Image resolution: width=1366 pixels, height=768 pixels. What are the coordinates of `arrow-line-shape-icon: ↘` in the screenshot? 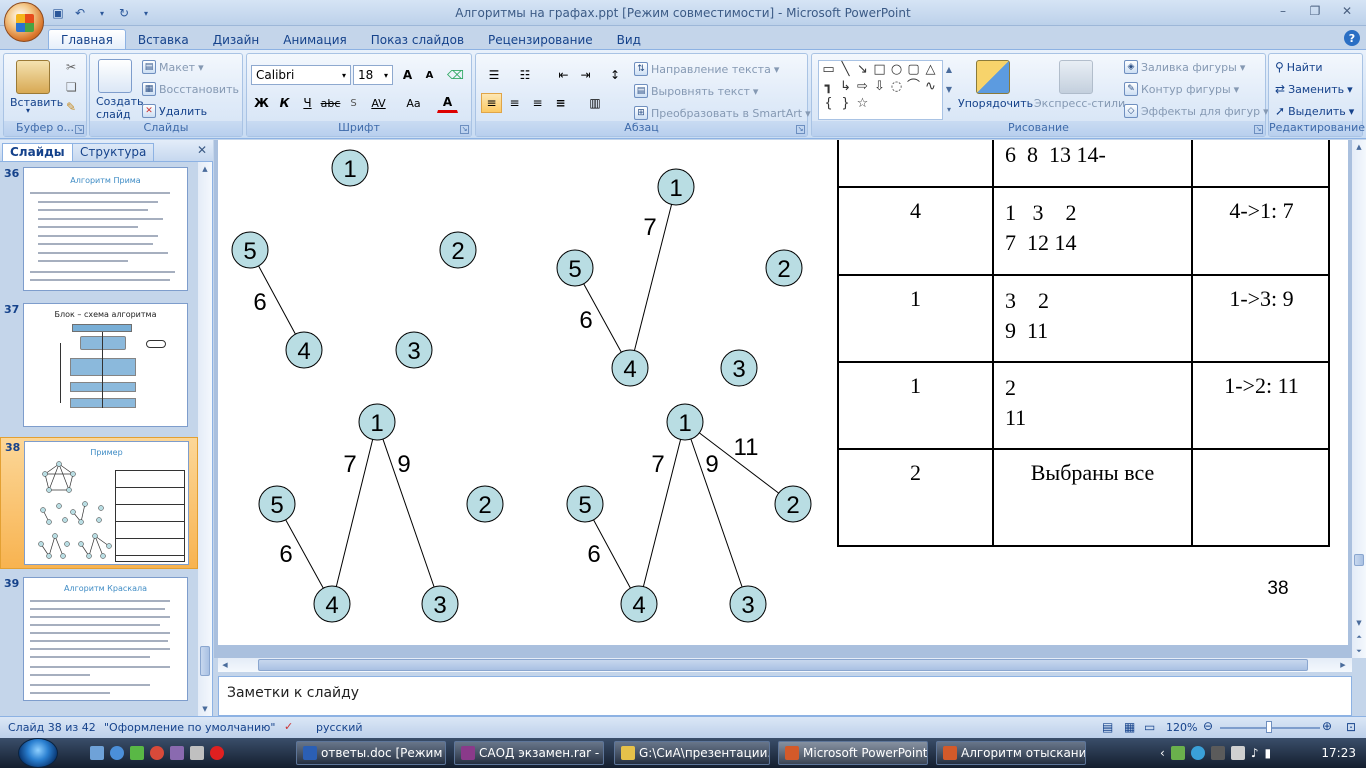 It's located at (862, 70).